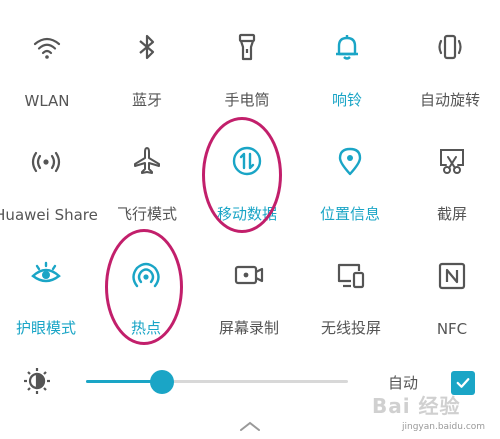 The image size is (500, 439). I want to click on chevron-up-icon, so click(250, 425).